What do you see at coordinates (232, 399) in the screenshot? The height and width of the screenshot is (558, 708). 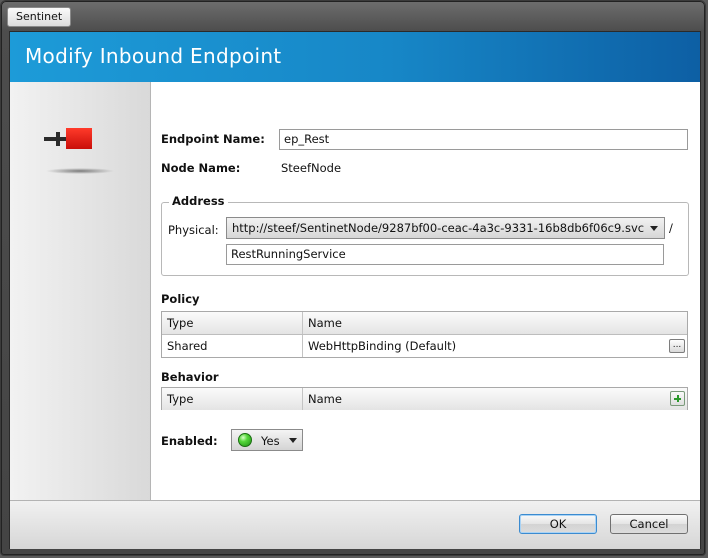 I see `behavior-column-type: Type` at bounding box center [232, 399].